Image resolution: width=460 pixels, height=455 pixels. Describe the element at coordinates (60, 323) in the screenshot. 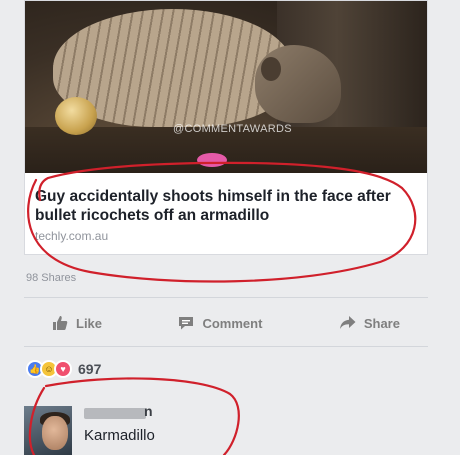

I see `thumbs-up-icon` at that location.